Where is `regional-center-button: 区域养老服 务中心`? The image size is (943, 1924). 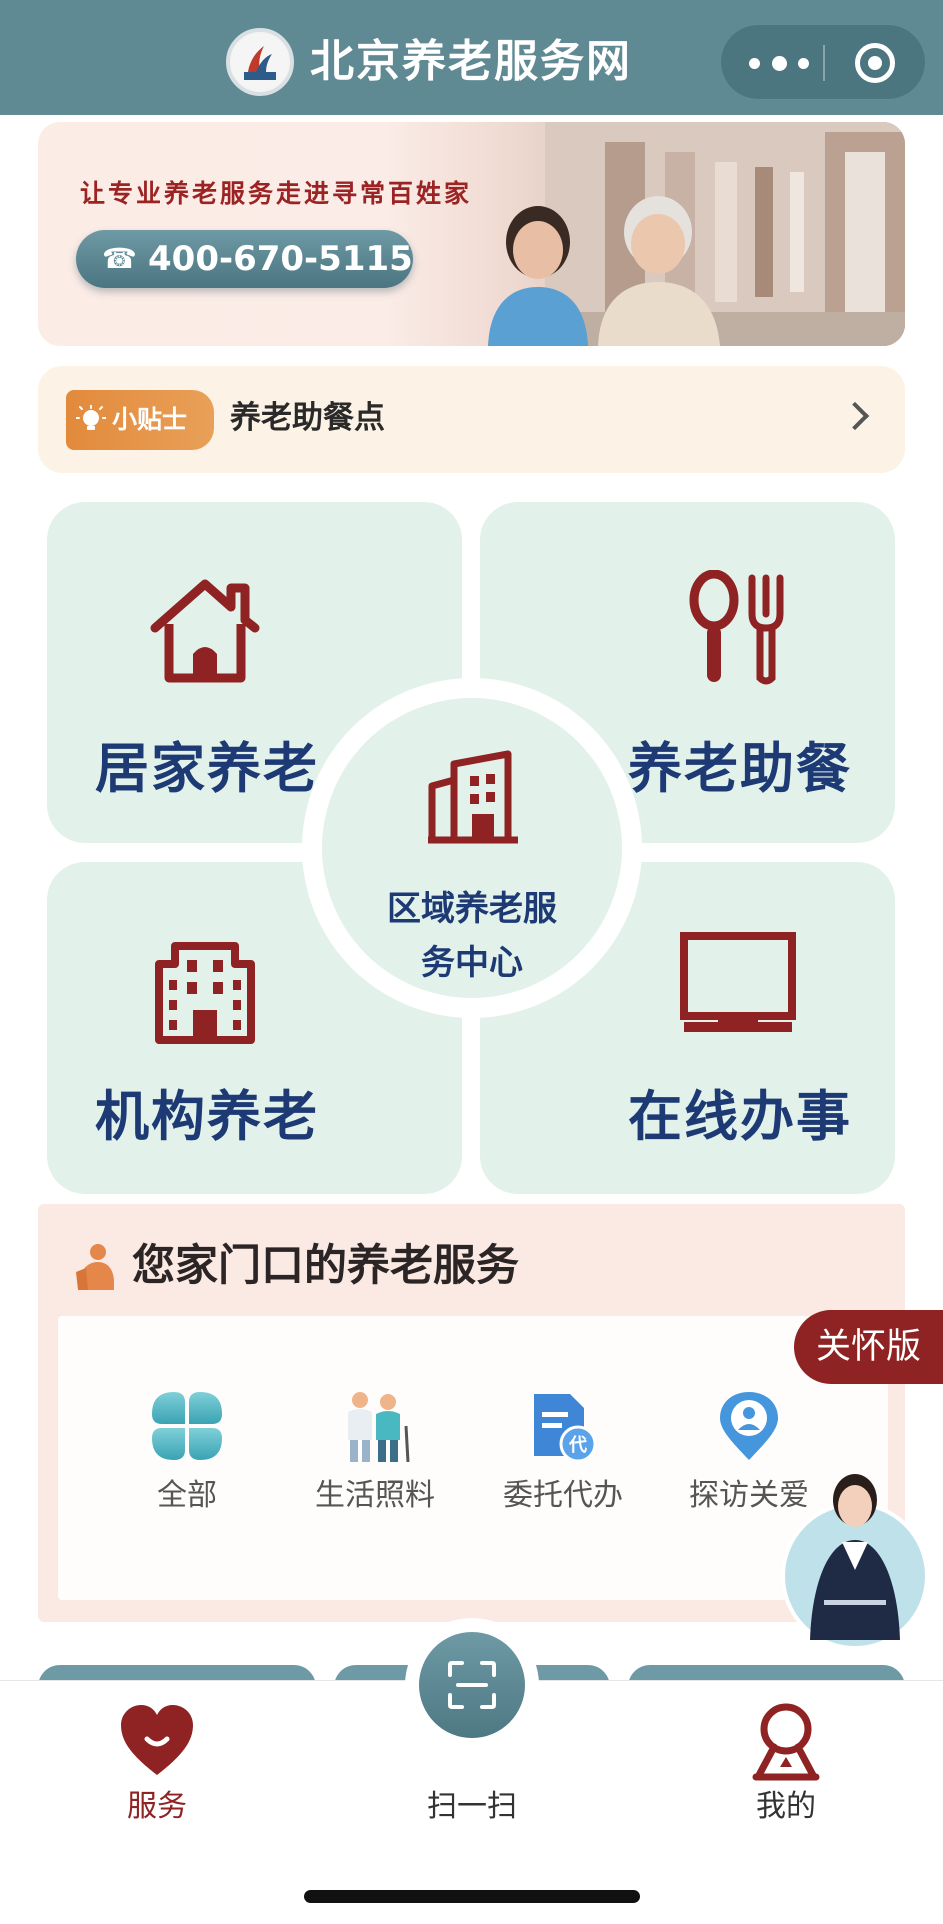 regional-center-button: 区域养老服 务中心 is located at coordinates (472, 848).